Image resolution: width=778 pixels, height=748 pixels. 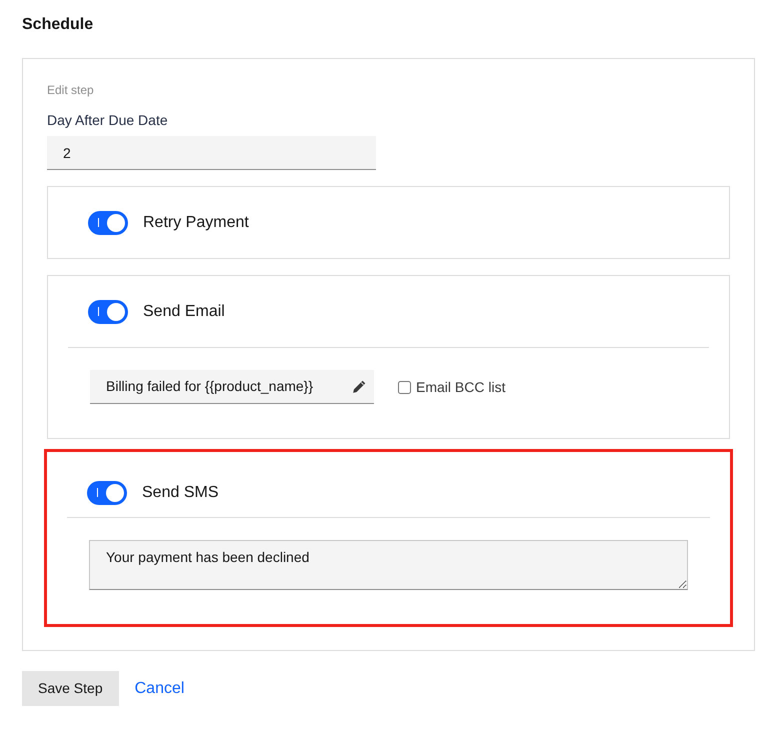 I want to click on form-caption: Edit step, so click(x=71, y=90).